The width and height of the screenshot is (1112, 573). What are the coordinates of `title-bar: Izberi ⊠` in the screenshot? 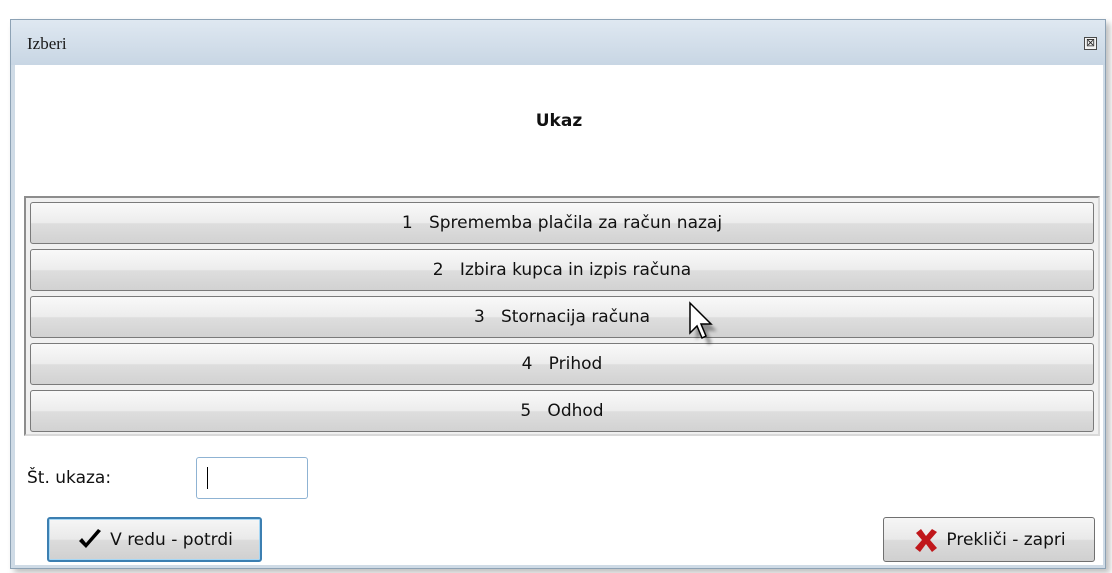 It's located at (558, 42).